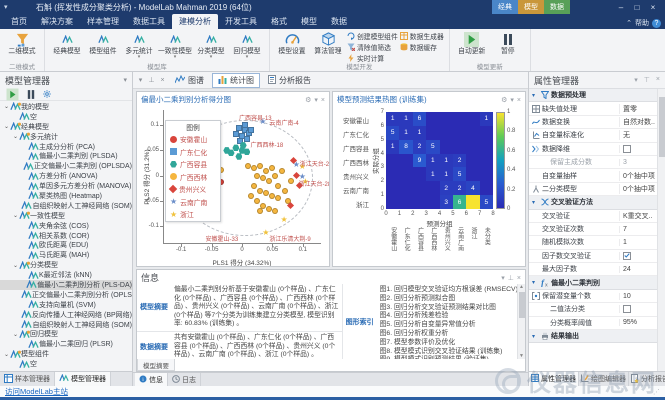 Image resolution: width=665 pixels, height=400 pixels. I want to click on property-row-保留主成分数: 保留主成分数 3, so click(597, 163).